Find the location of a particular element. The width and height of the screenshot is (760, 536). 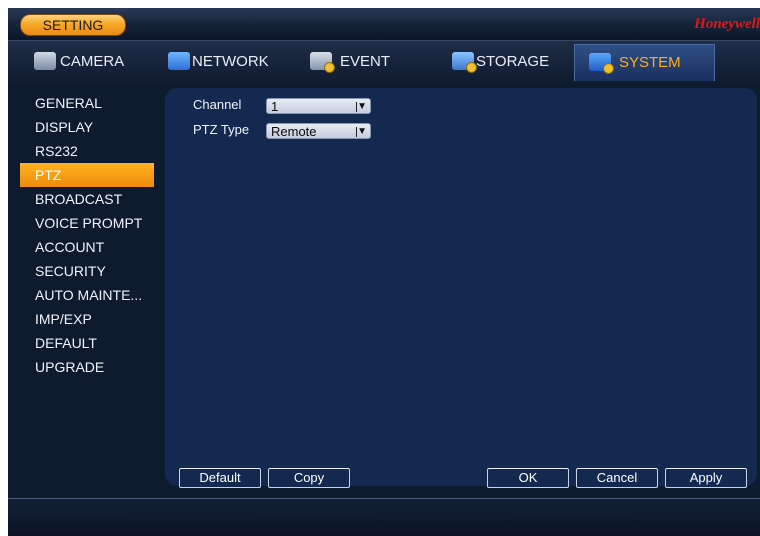

sidebar-item-imp-exp: IMP/EXP is located at coordinates (87, 319).